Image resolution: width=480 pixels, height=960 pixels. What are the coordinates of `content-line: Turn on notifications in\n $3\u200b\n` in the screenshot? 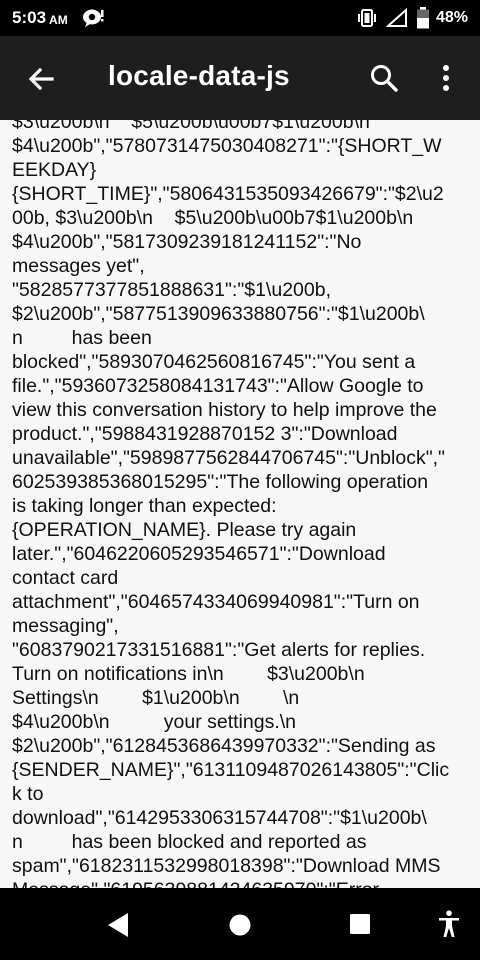 It's located at (188, 674).